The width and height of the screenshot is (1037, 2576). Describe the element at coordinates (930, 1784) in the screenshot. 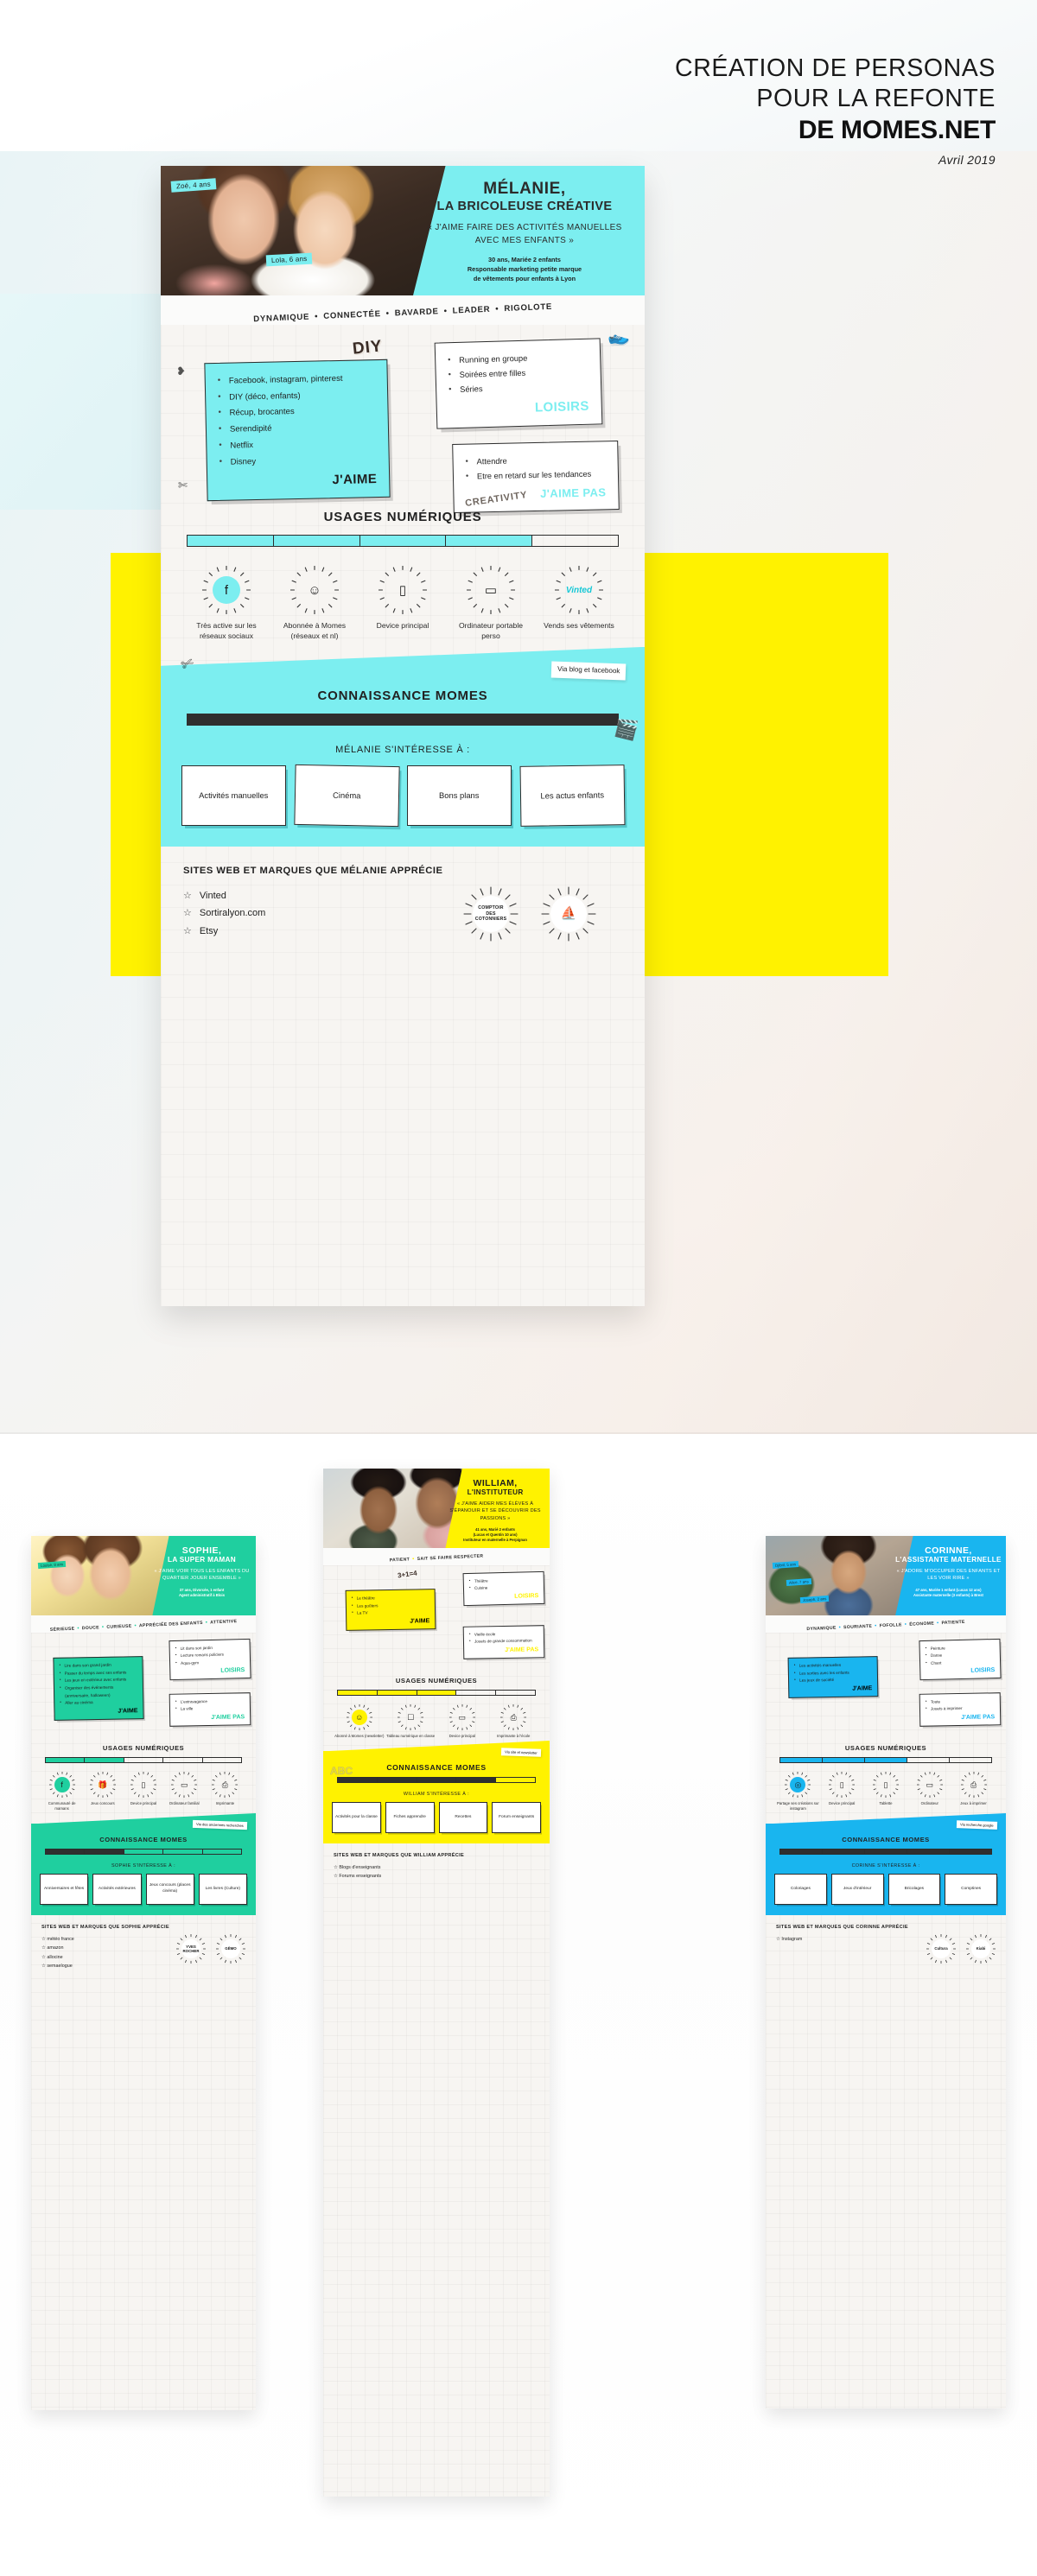

I see `desktop-icon: ▭` at that location.